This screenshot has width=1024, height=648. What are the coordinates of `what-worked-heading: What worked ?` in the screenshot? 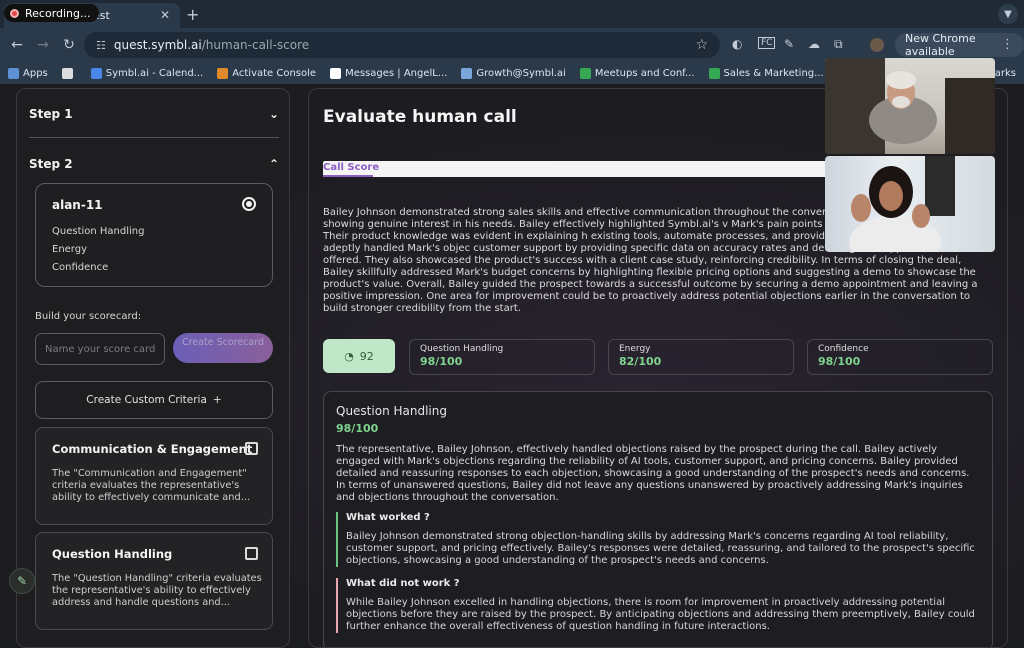 It's located at (388, 517).